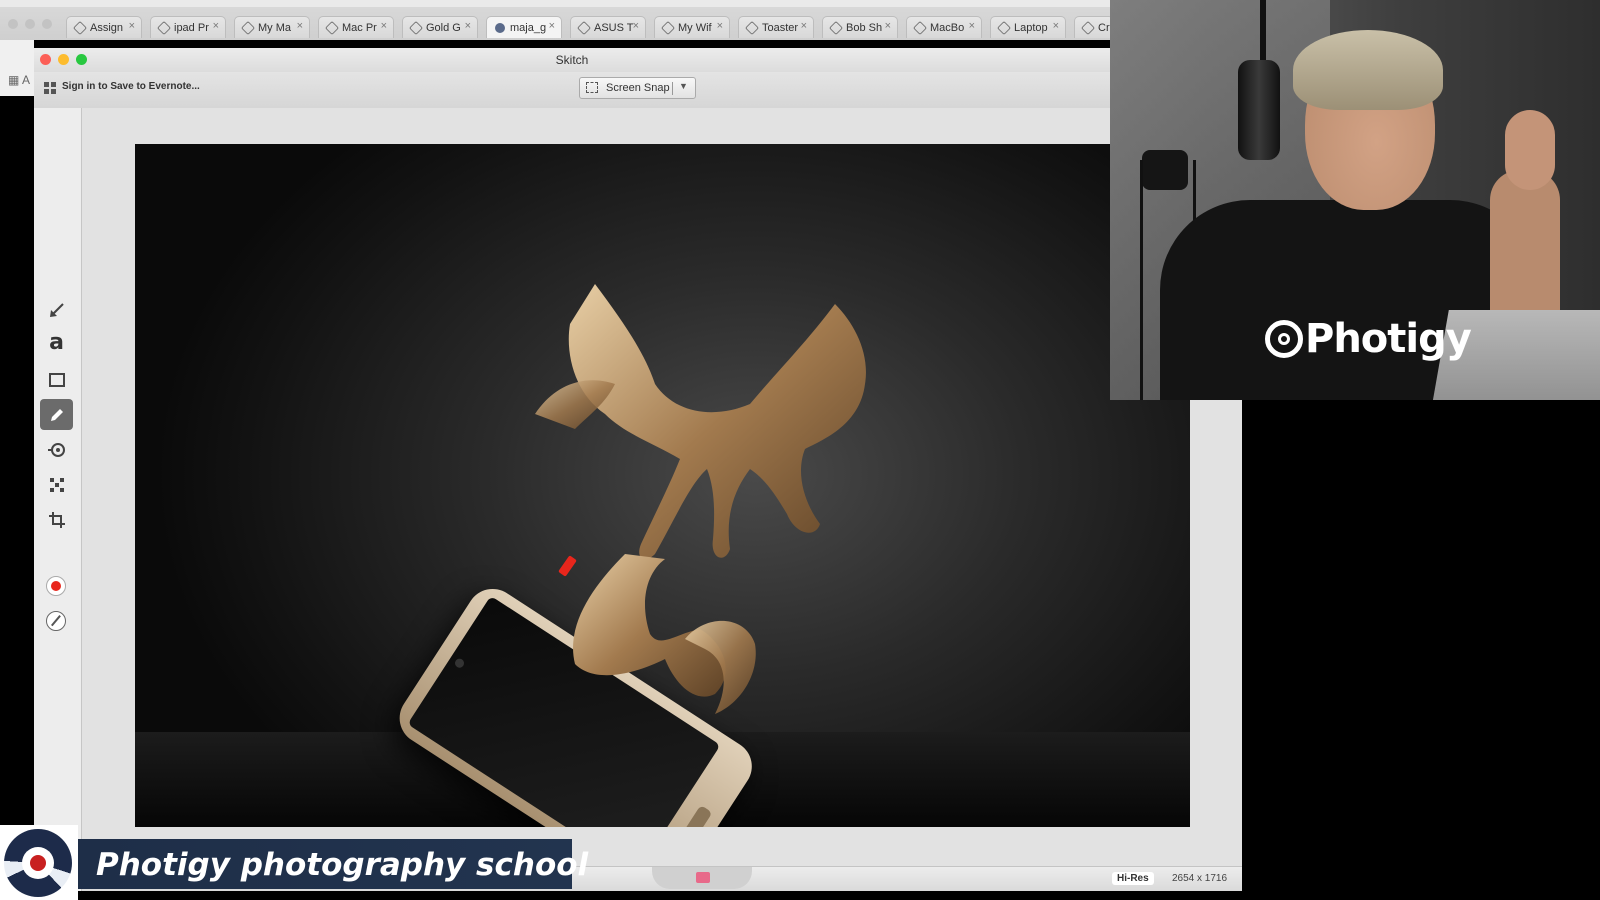 This screenshot has width=1600, height=900. Describe the element at coordinates (528, 27) in the screenshot. I see `tab-label: maja_g` at that location.